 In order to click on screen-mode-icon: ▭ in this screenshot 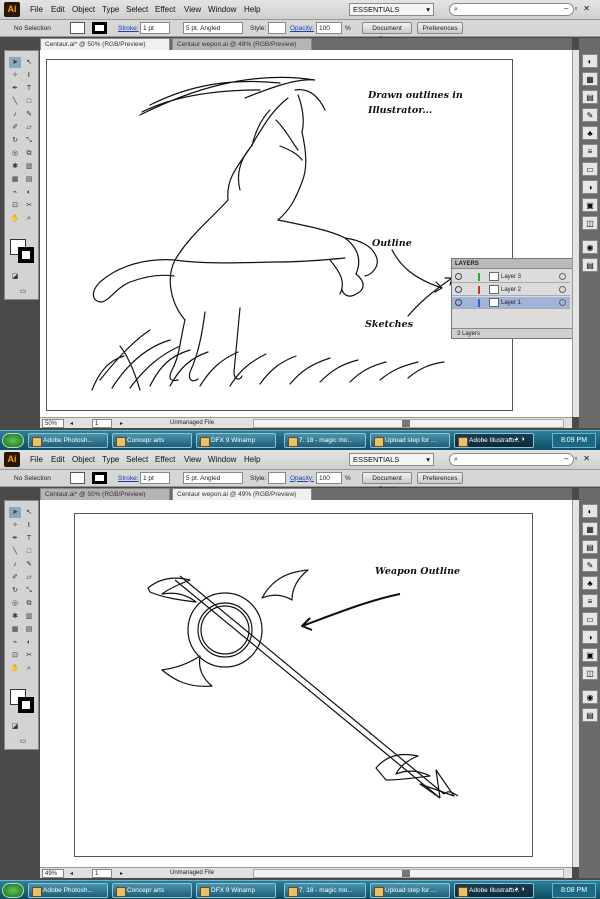, I will do `click(23, 291)`.